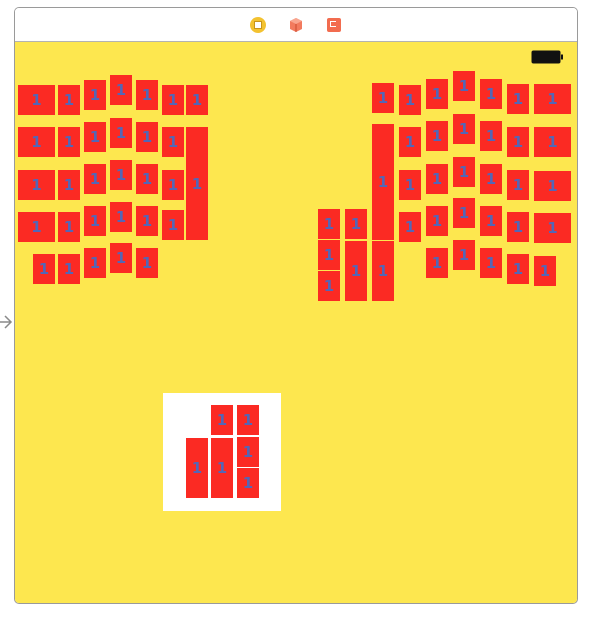 Image resolution: width=594 pixels, height=617 pixels. What do you see at coordinates (334, 25) in the screenshot?
I see `exit-icon` at bounding box center [334, 25].